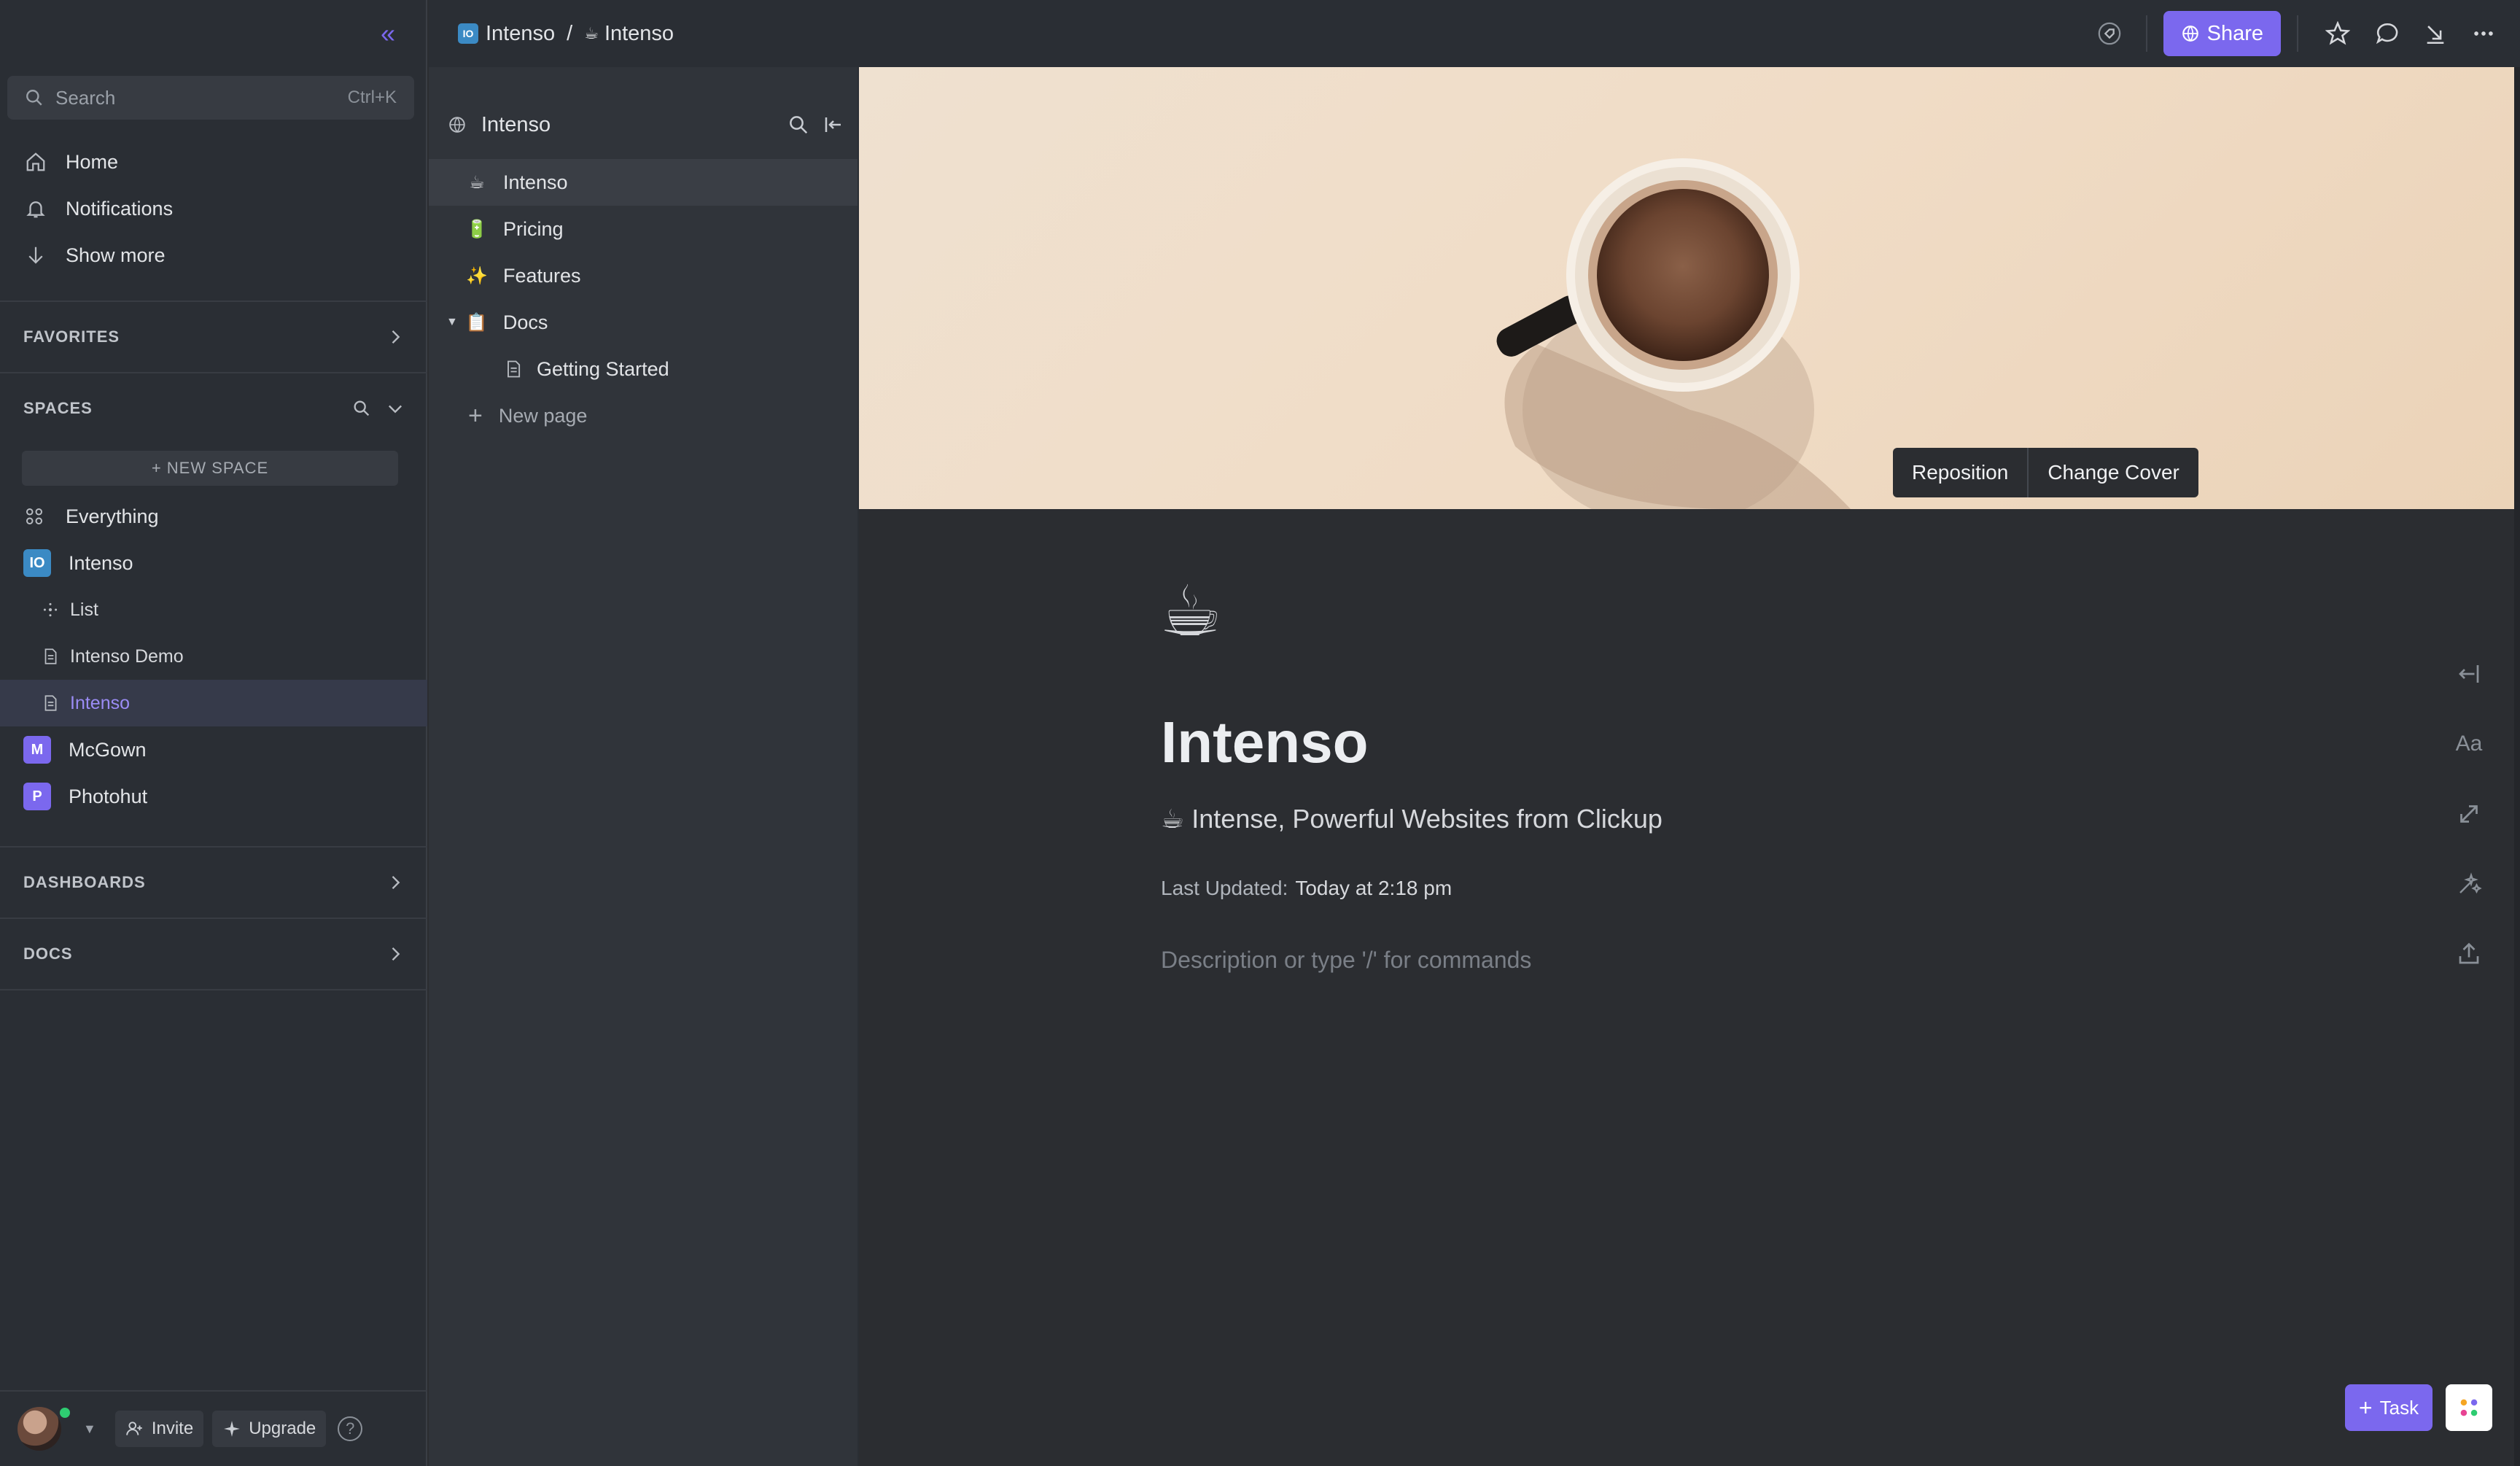 The height and width of the screenshot is (1466, 2520). I want to click on space-mcgown: M McGown, so click(213, 750).